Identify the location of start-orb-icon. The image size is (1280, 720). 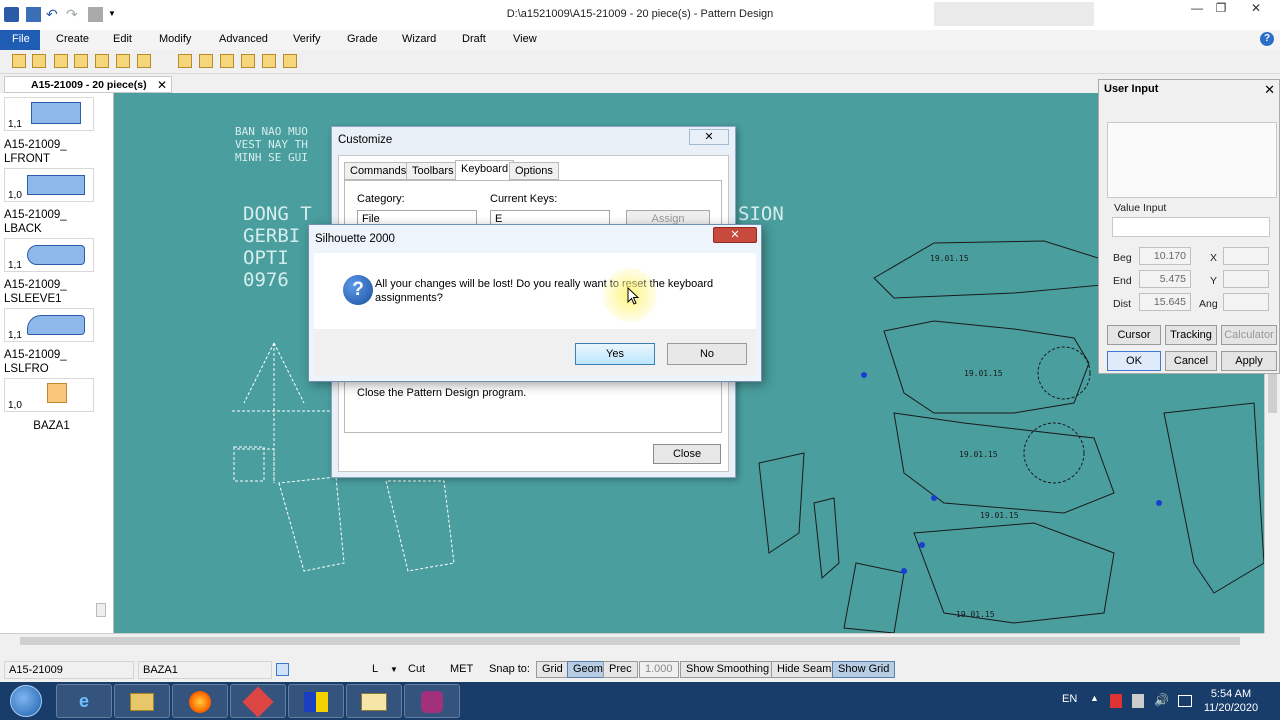
(26, 701).